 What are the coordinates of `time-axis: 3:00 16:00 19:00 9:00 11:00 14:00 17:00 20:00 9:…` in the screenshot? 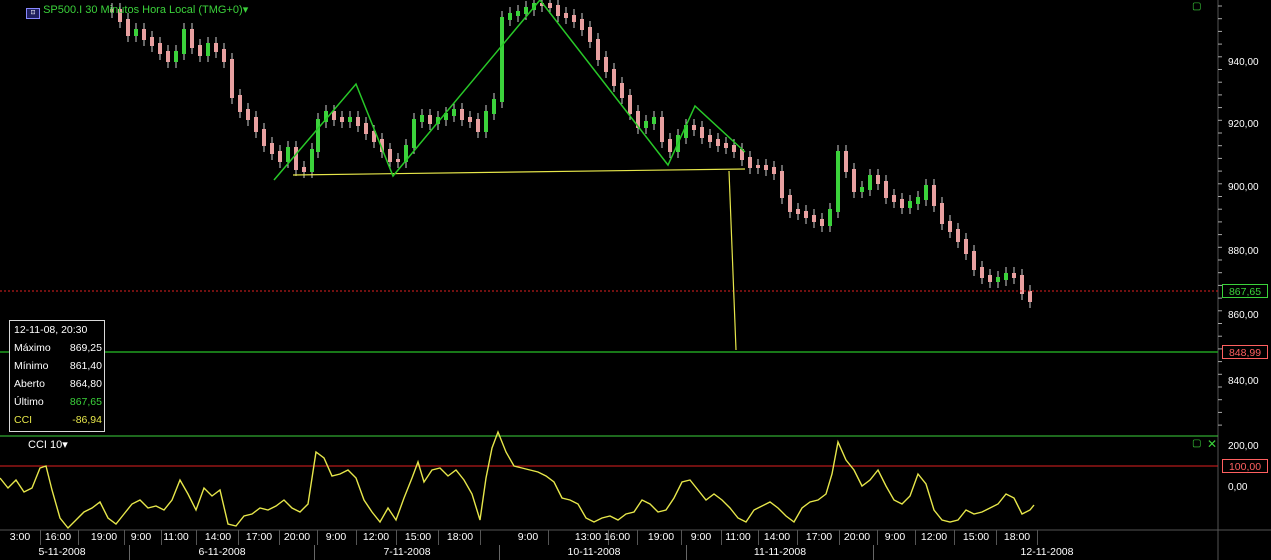 It's located at (609, 537).